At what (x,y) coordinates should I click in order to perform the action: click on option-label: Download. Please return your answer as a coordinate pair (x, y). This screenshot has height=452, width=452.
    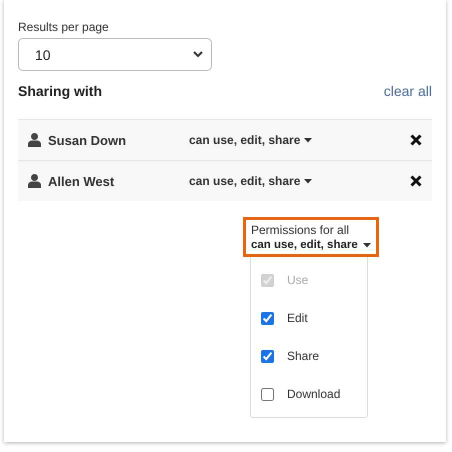
    Looking at the image, I should click on (313, 394).